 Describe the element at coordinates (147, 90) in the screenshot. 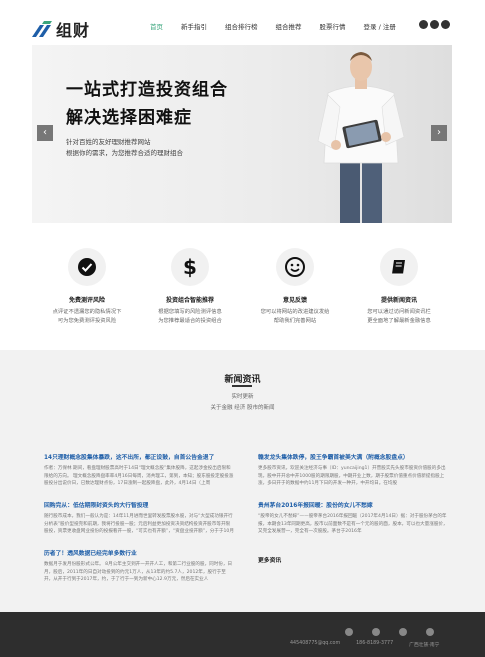

I see `banner-title-line1: 一站式打造投资组合` at that location.